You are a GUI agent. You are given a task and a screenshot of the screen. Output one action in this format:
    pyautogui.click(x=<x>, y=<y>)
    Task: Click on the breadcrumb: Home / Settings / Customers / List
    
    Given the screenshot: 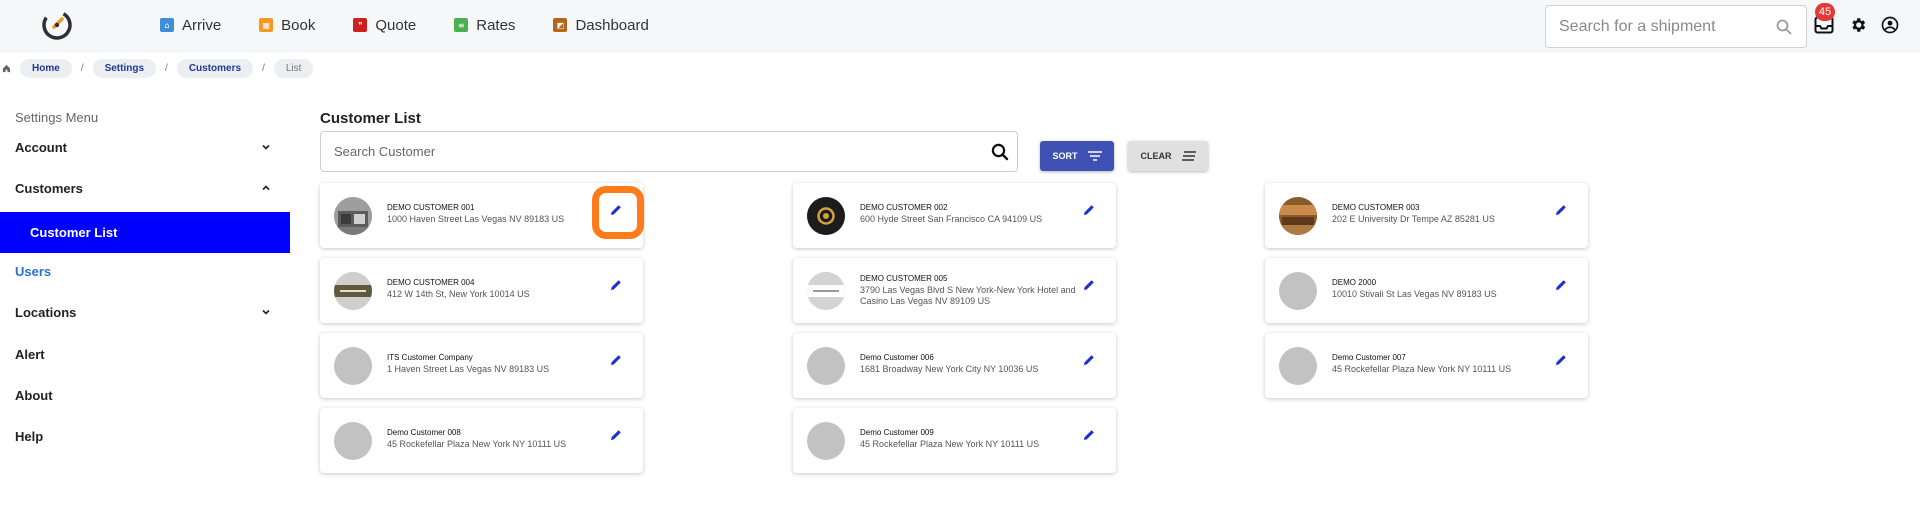 What is the action you would take?
    pyautogui.click(x=157, y=68)
    